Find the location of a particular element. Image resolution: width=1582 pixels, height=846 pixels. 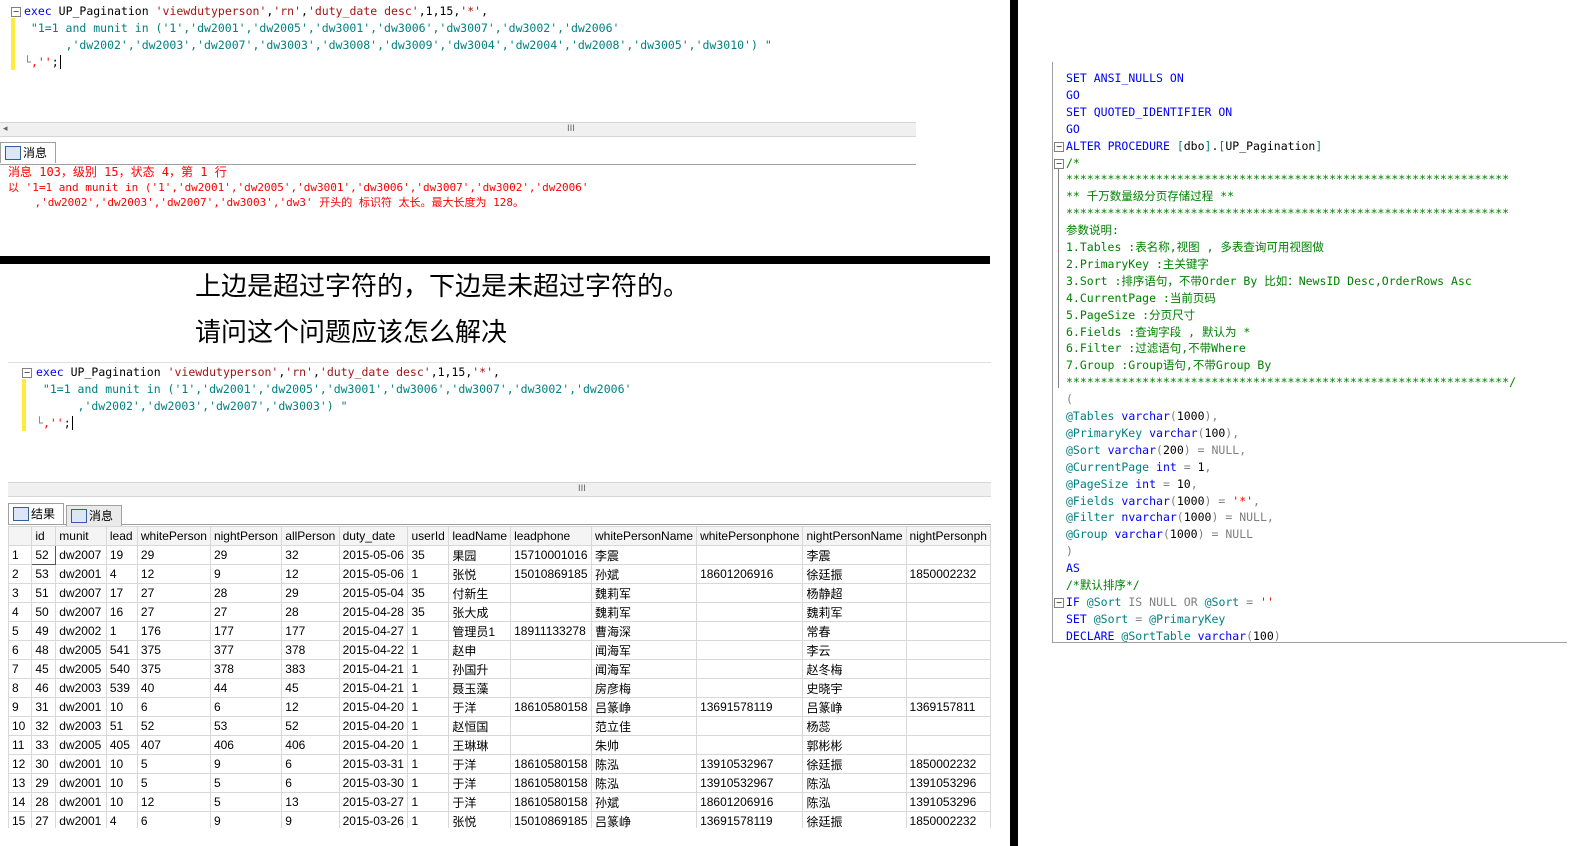

row-number: 5 is located at coordinates (20, 631).